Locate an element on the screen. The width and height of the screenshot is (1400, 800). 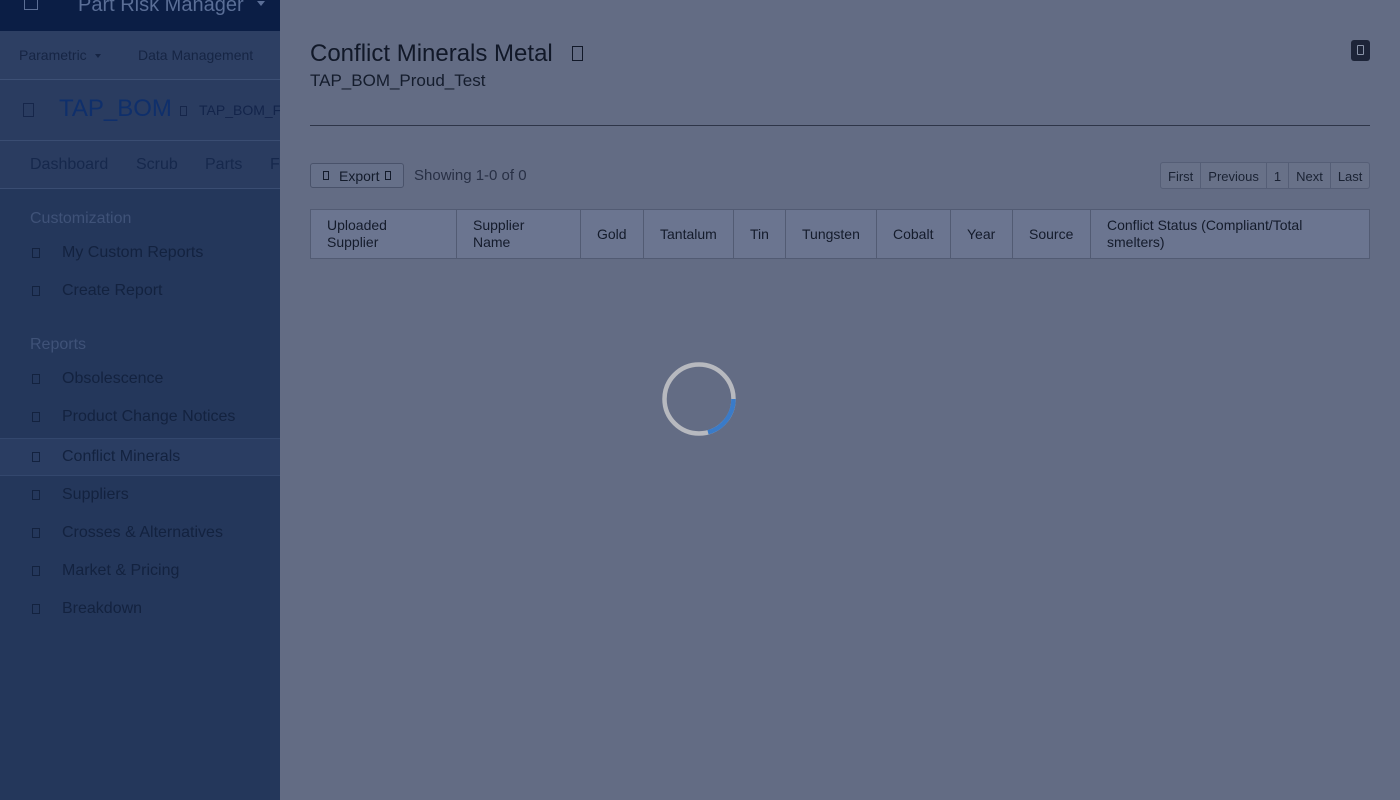
sidebar-item-breakdown: Breakdown is located at coordinates (140, 610).